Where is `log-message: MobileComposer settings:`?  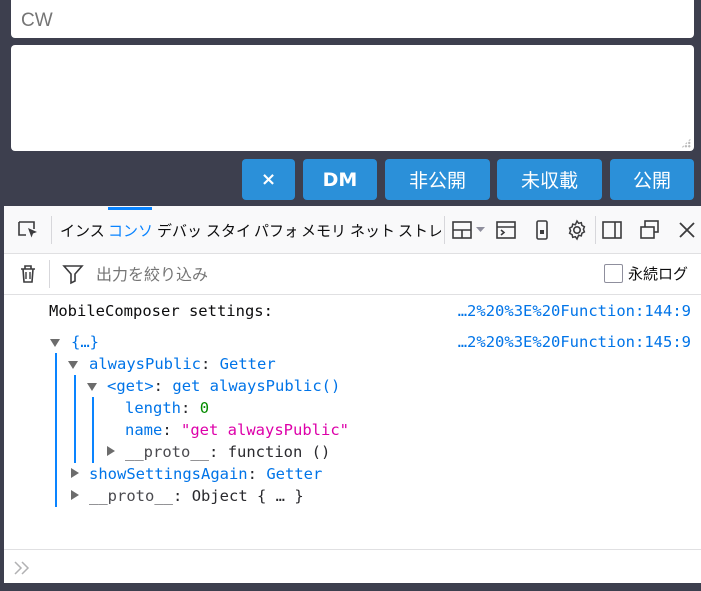
log-message: MobileComposer settings: is located at coordinates (161, 311).